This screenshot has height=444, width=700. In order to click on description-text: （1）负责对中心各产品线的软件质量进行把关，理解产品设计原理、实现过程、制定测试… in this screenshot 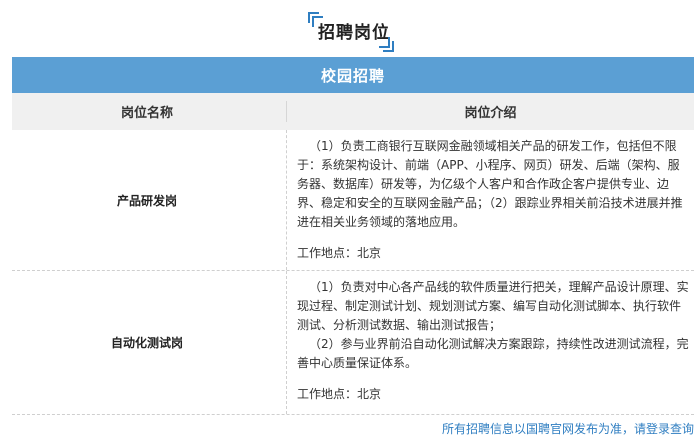, I will do `click(493, 306)`.